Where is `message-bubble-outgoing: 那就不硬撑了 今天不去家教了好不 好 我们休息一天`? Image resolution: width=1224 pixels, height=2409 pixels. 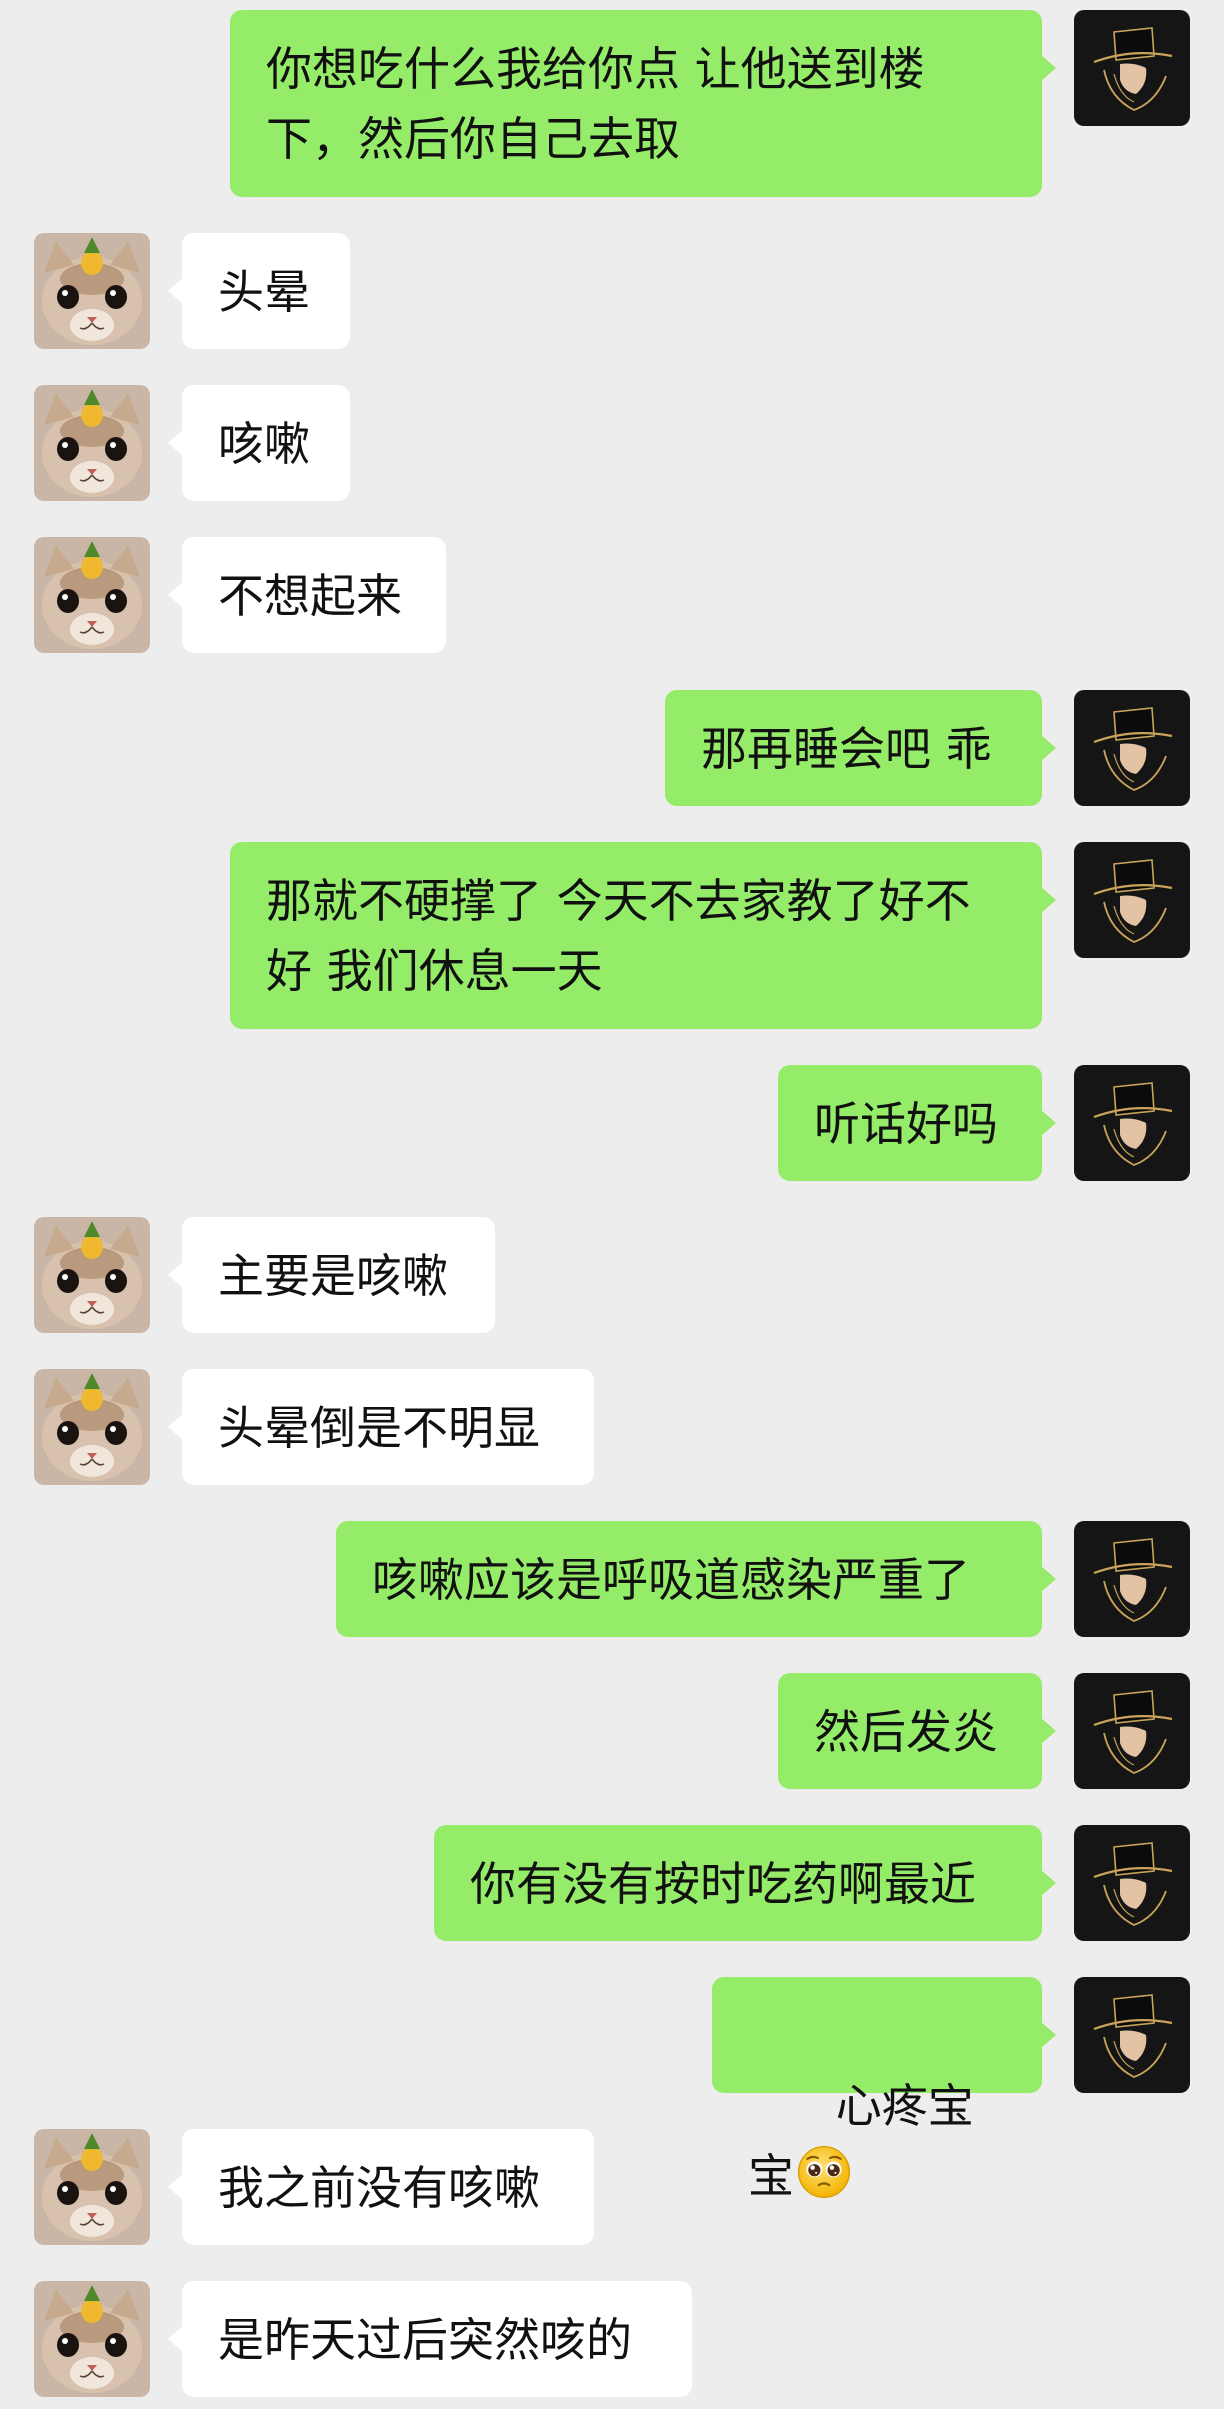
message-bubble-outgoing: 那就不硬撑了 今天不去家教了好不 好 我们休息一天 is located at coordinates (643, 935).